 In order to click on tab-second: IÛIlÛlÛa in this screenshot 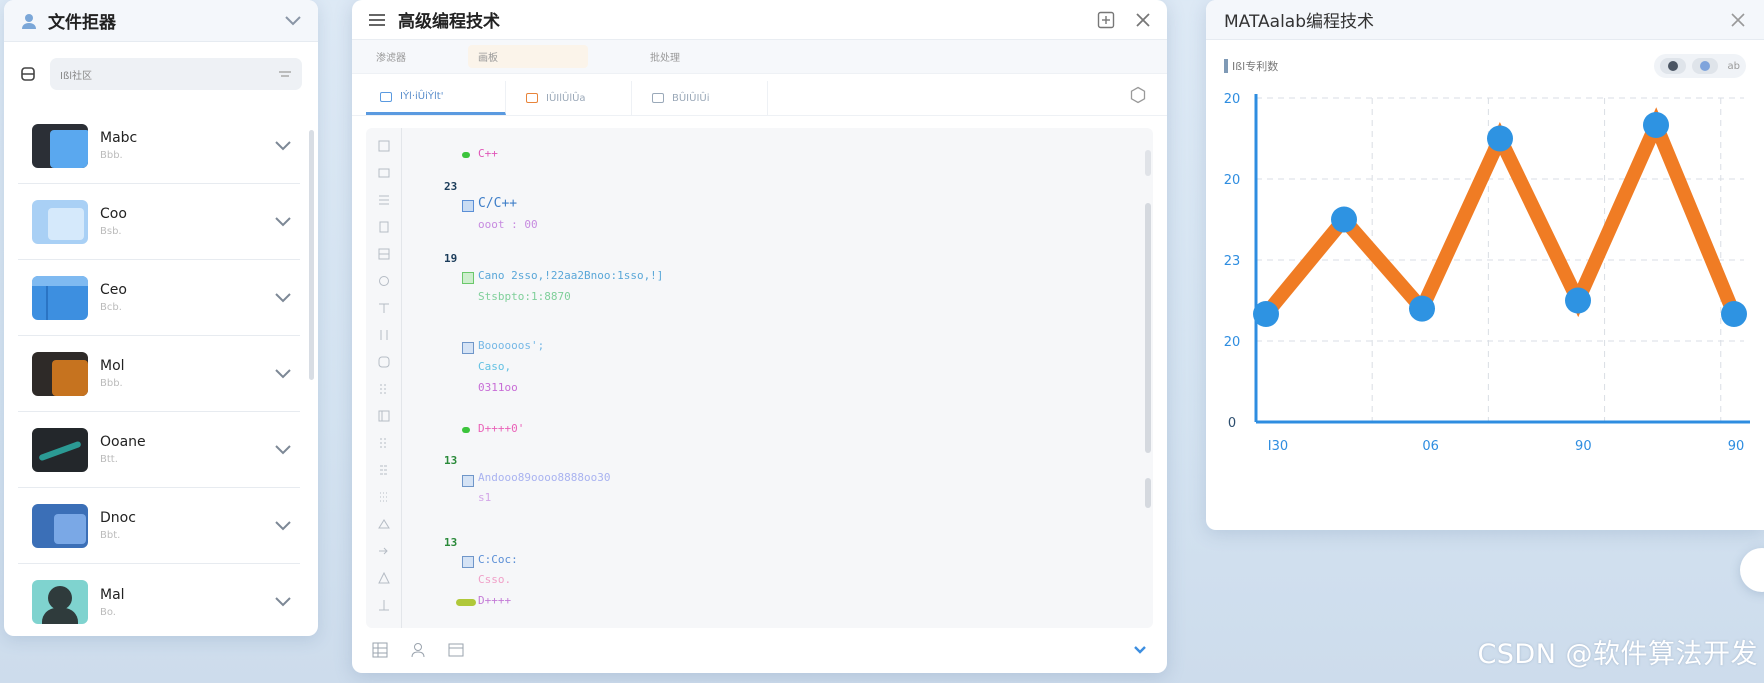, I will do `click(572, 98)`.